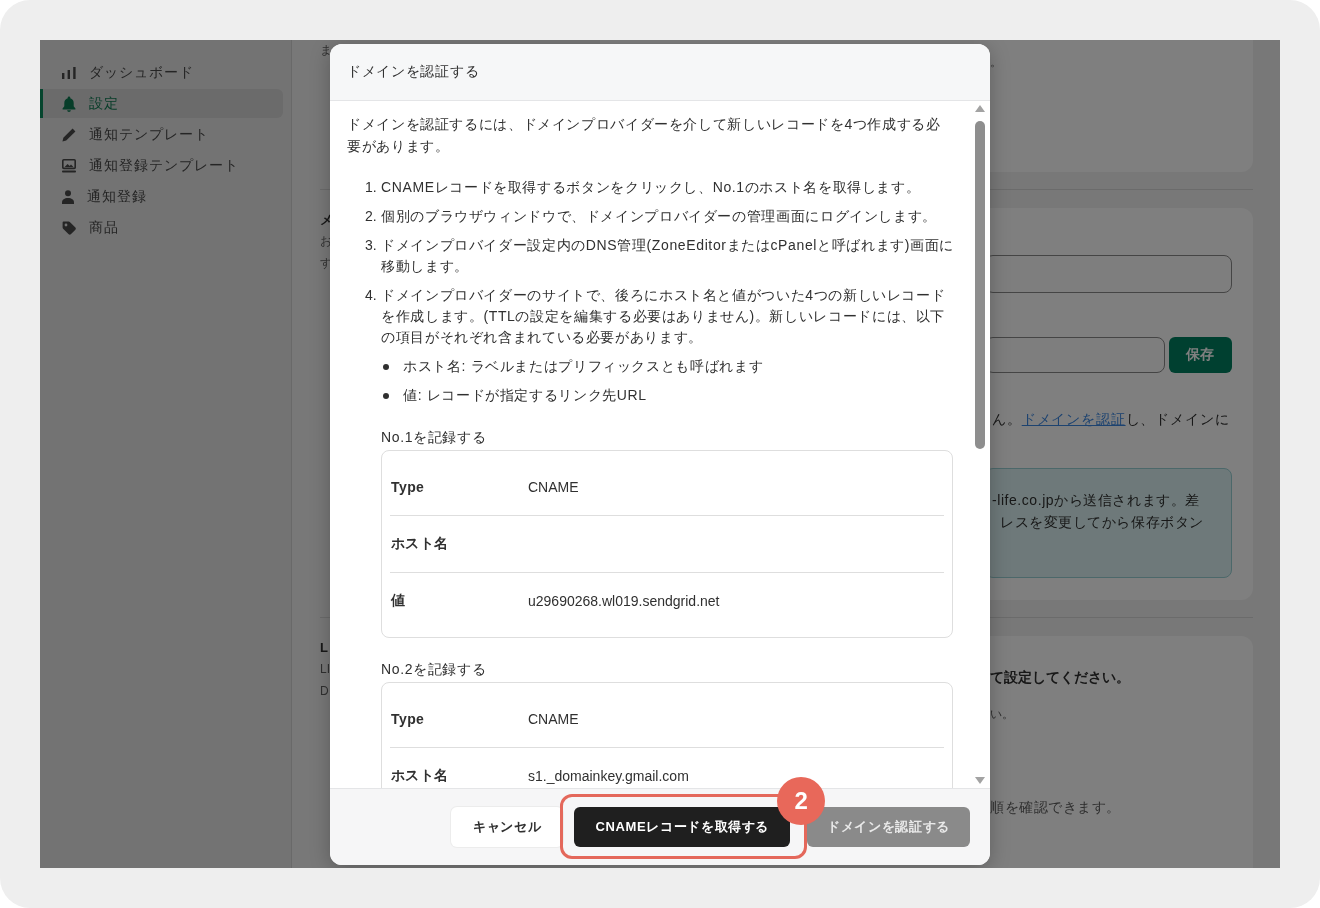 The height and width of the screenshot is (908, 1320). Describe the element at coordinates (801, 801) in the screenshot. I see `step-number-marker: 2` at that location.